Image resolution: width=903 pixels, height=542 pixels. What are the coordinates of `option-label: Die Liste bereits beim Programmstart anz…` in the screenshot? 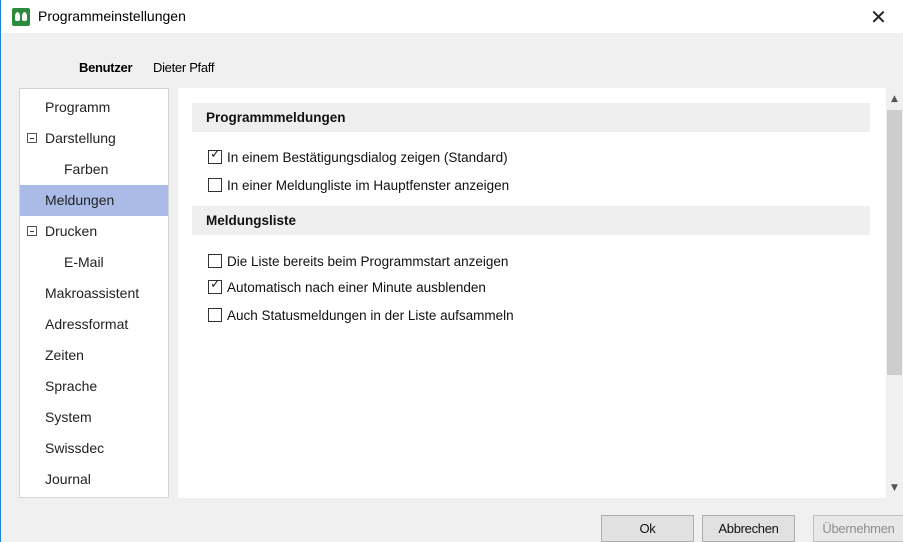 It's located at (368, 261).